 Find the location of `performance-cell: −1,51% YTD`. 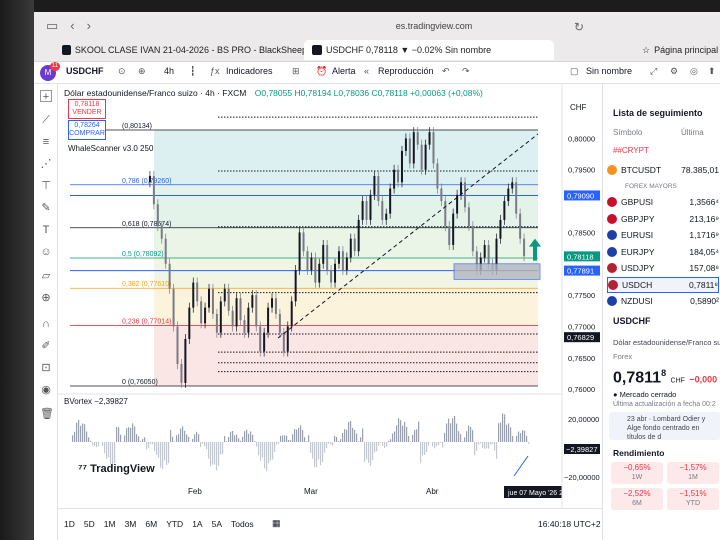

performance-cell: −1,51% YTD is located at coordinates (693, 499).